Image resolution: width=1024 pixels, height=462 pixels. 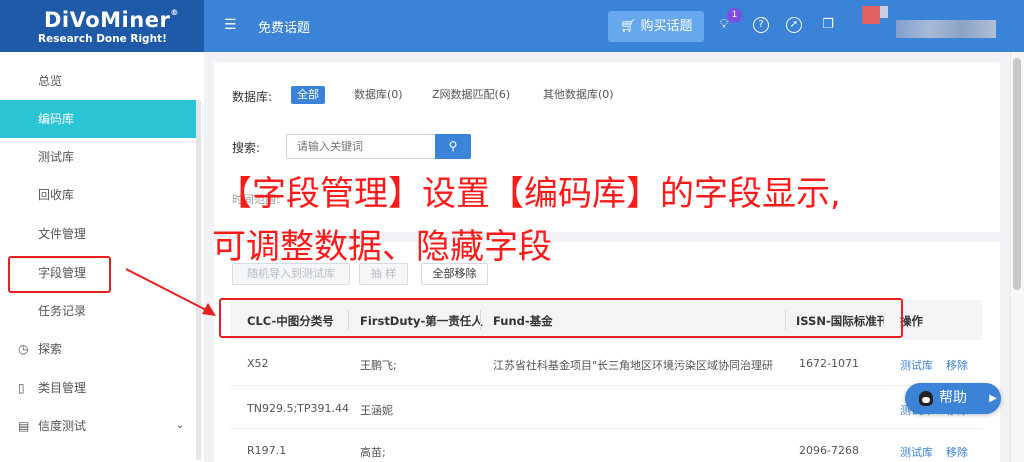 What do you see at coordinates (170, 292) in the screenshot?
I see `annotation-arrow` at bounding box center [170, 292].